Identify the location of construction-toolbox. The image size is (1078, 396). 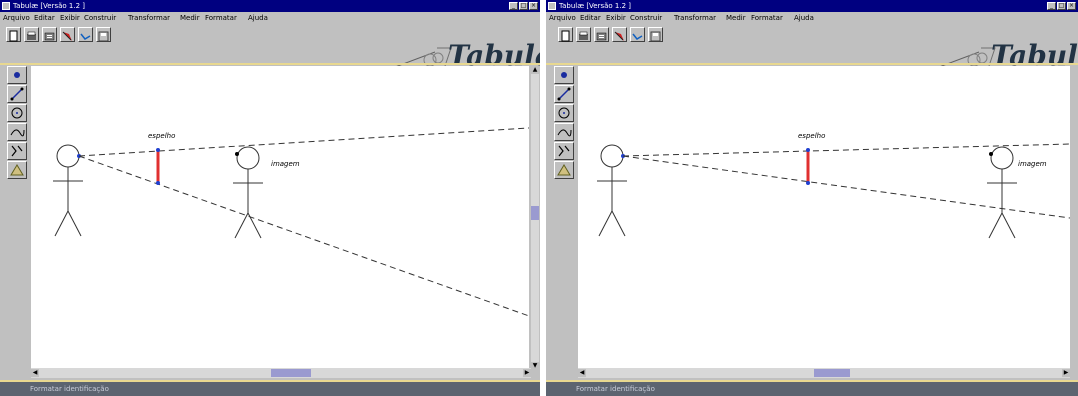
(565, 218).